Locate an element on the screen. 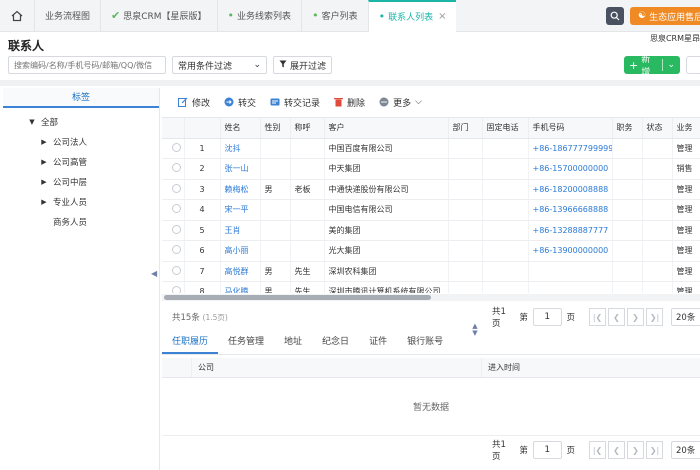  column-header: 职务 is located at coordinates (627, 128).